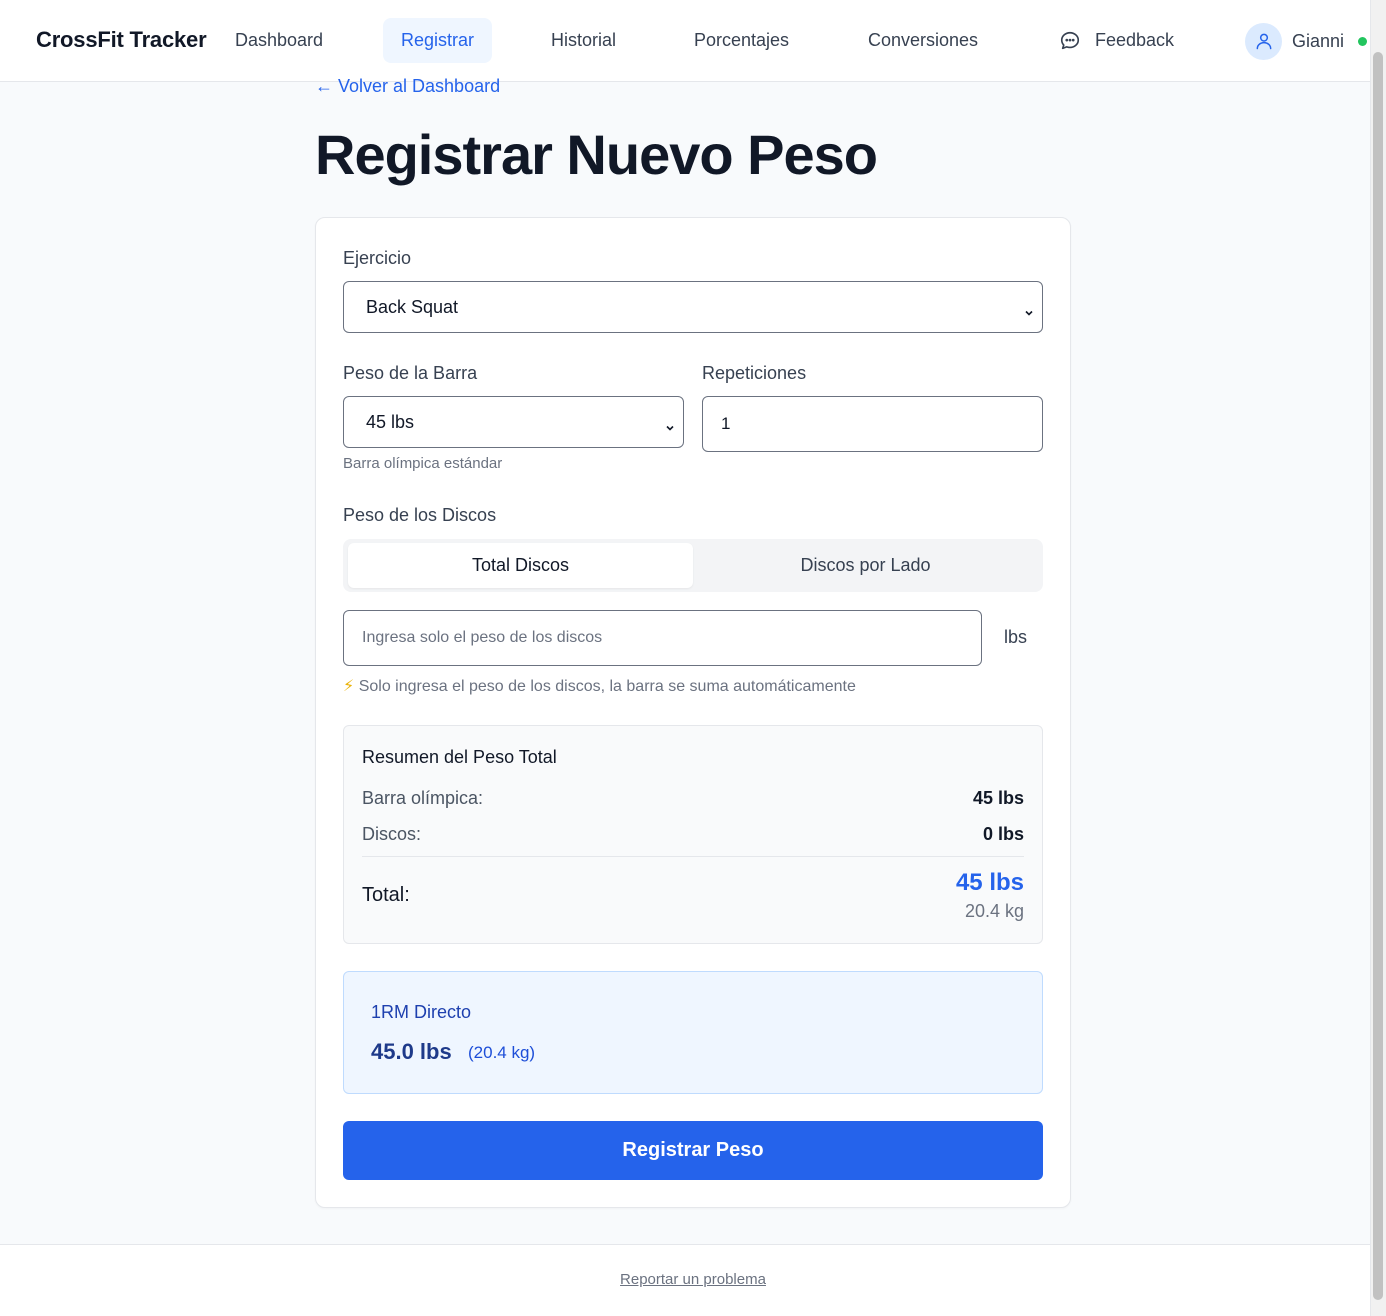 The image size is (1386, 1316). Describe the element at coordinates (438, 40) in the screenshot. I see `nav-registrar: Registrar` at that location.